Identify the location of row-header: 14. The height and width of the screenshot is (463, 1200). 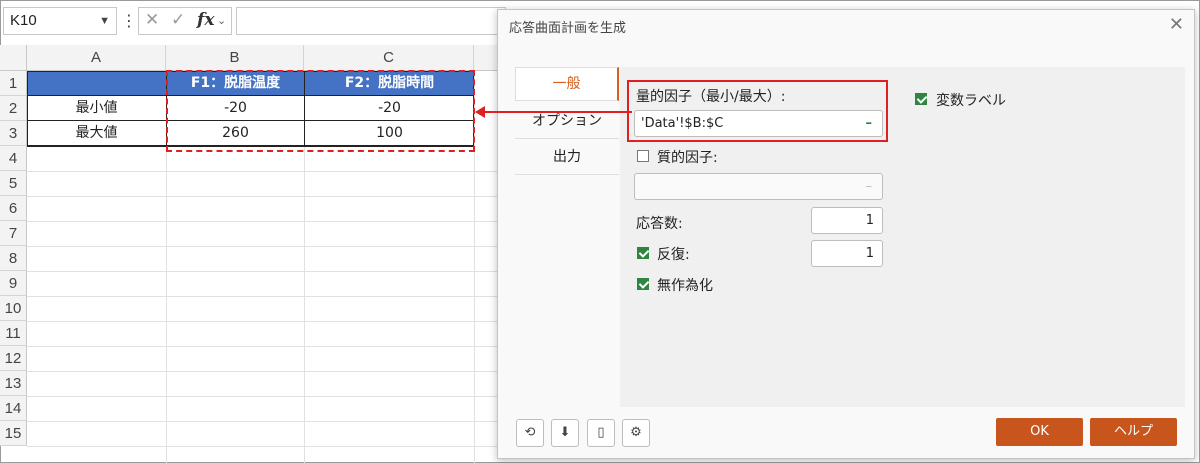
(13, 408).